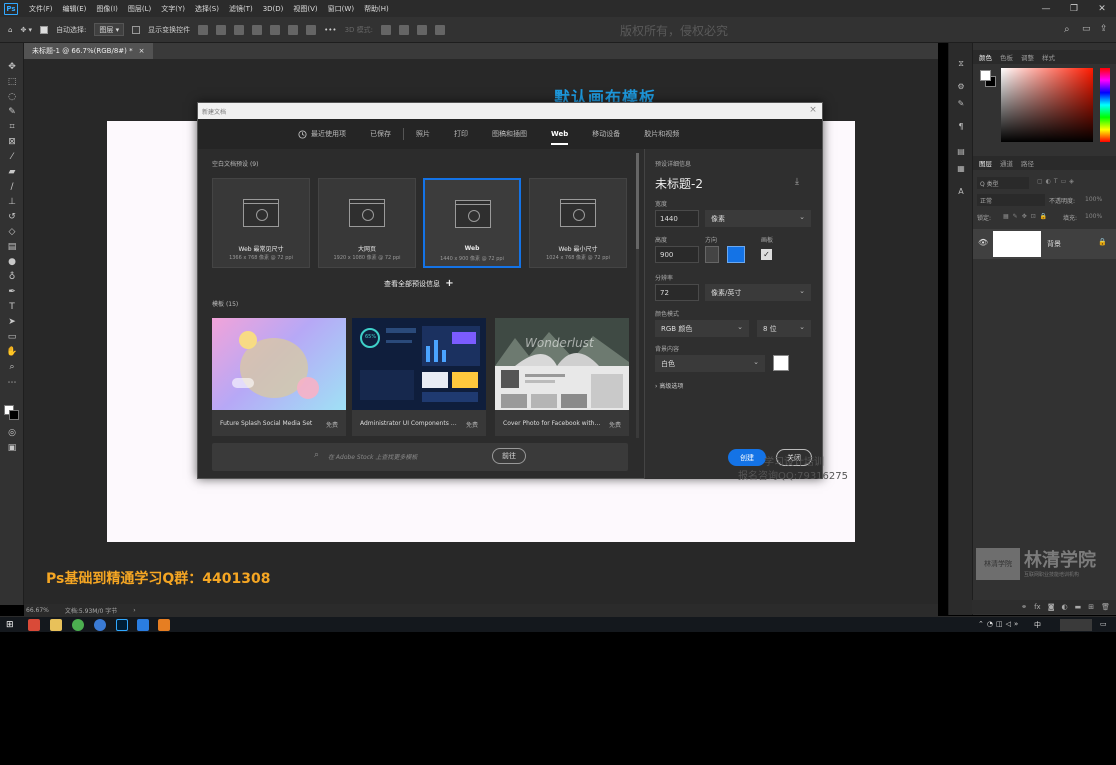  Describe the element at coordinates (1103, 624) in the screenshot. I see `notification-icon: ▭` at that location.